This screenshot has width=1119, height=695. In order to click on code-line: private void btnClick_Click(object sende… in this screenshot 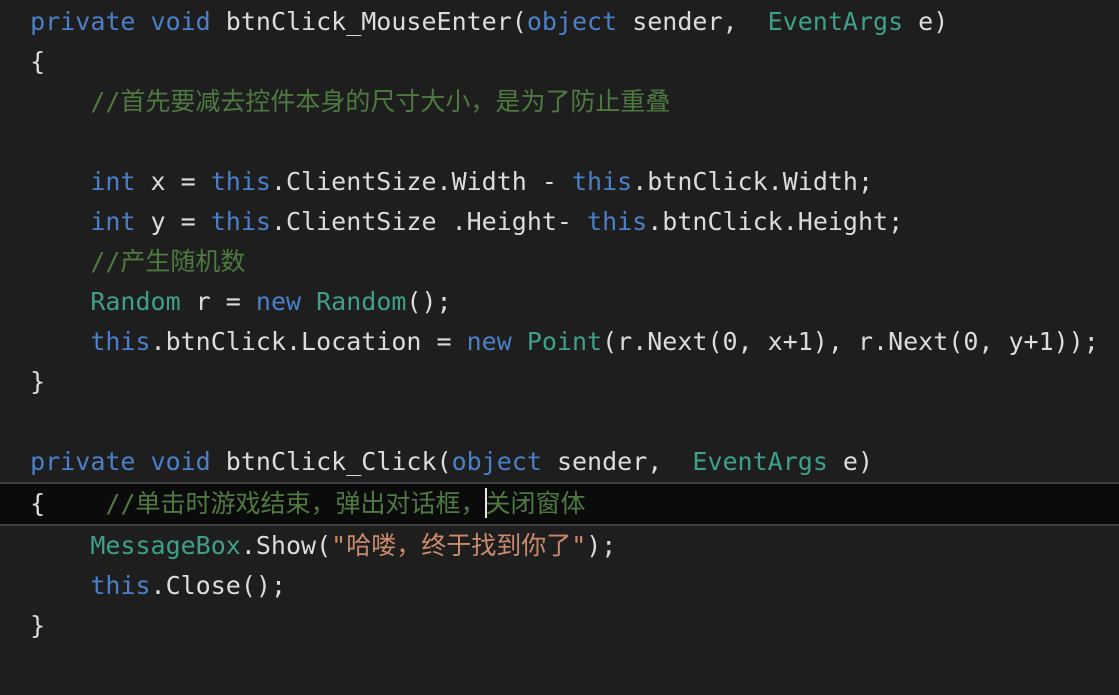, I will do `click(559, 462)`.